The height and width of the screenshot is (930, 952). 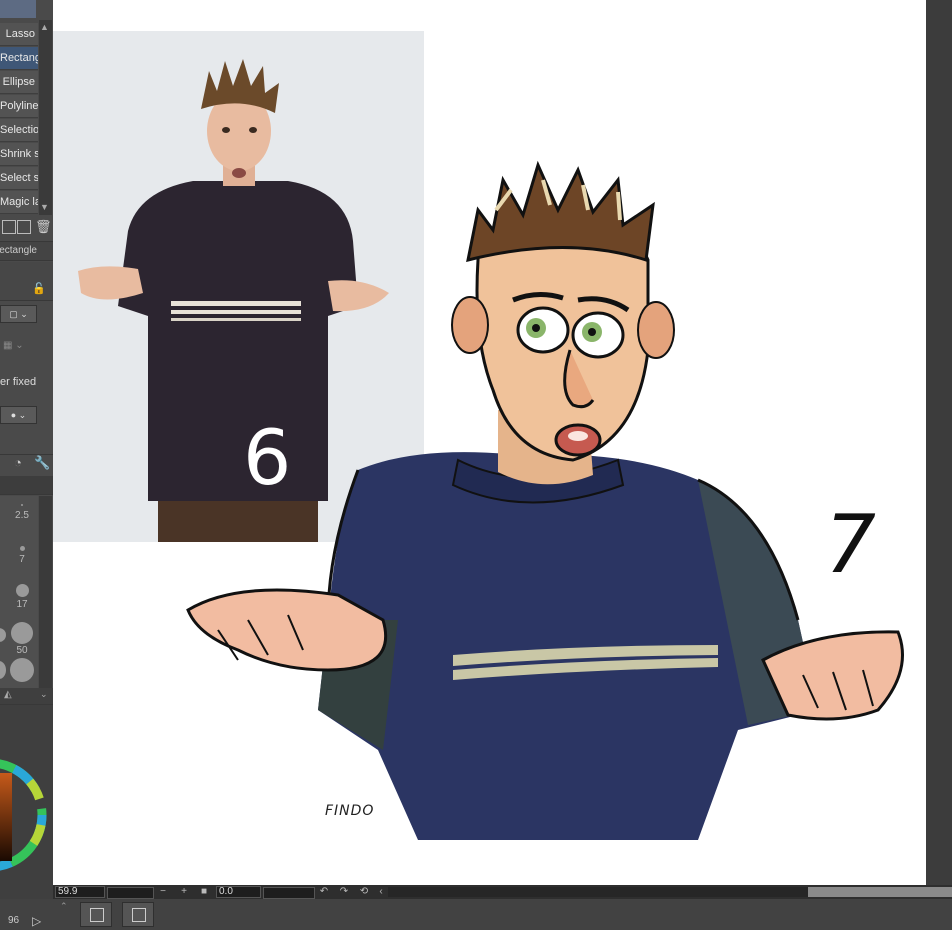 What do you see at coordinates (18, 9) in the screenshot?
I see `tool-header-button` at bounding box center [18, 9].